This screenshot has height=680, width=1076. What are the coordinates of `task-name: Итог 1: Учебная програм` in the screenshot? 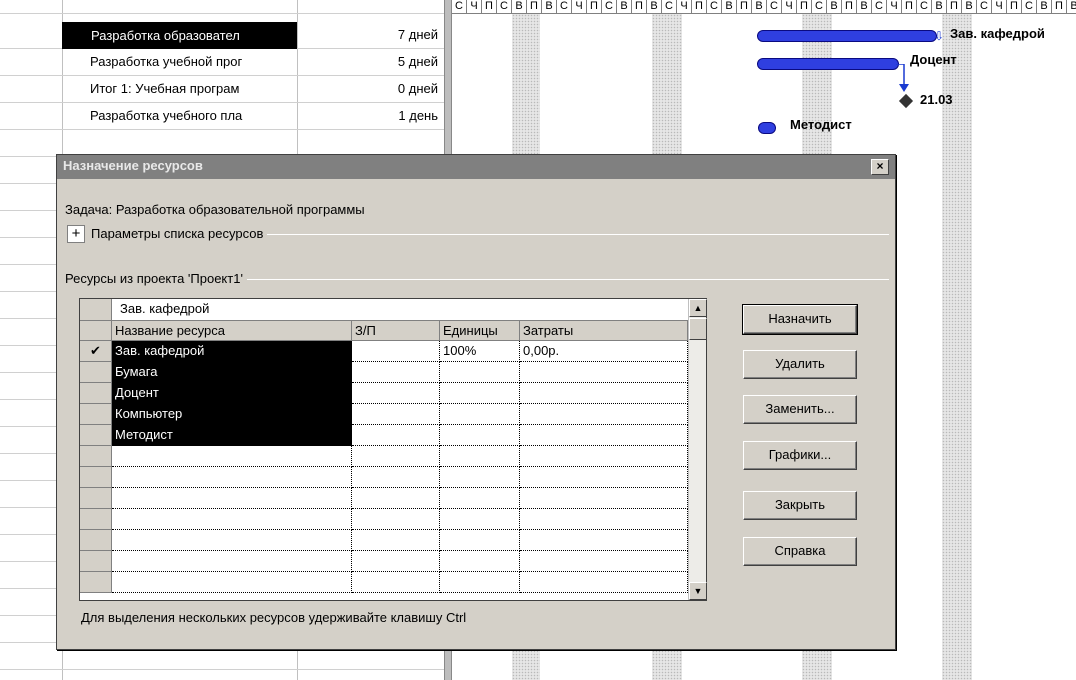 It's located at (179, 89).